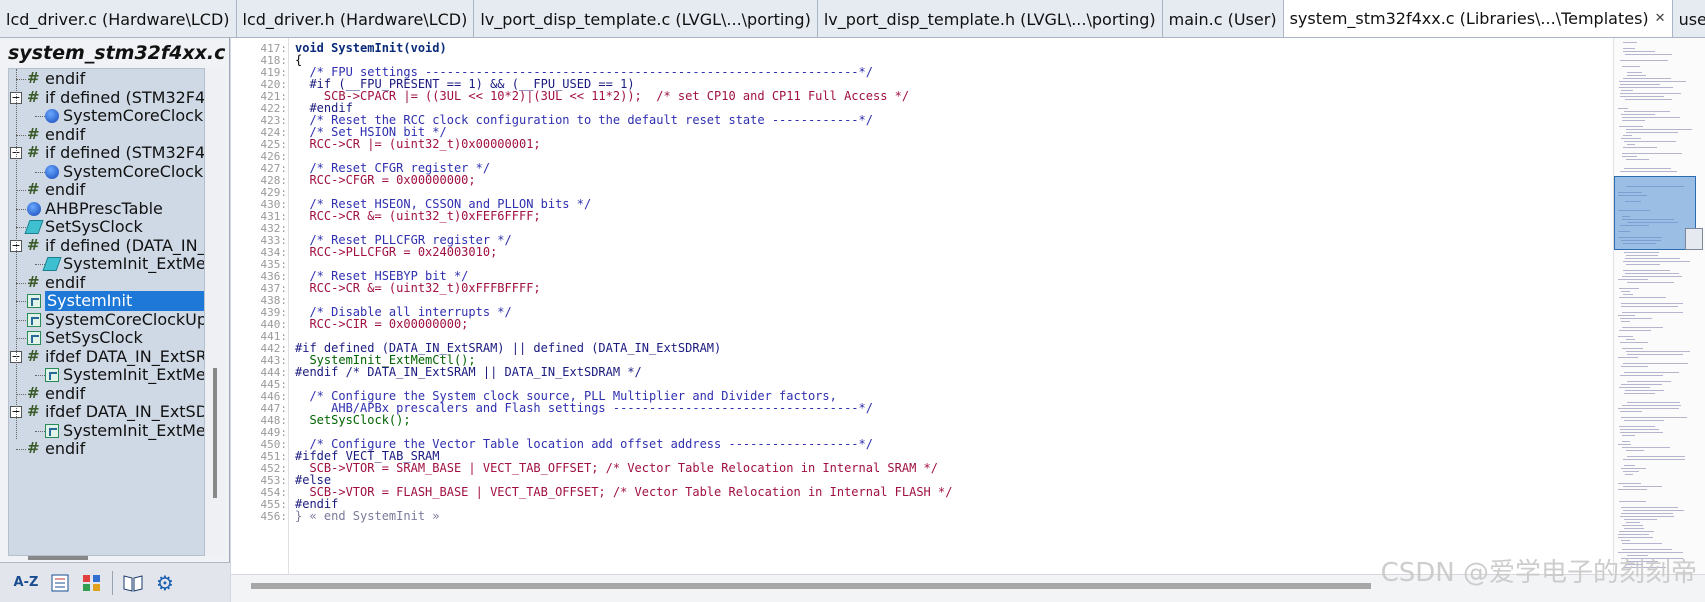  I want to click on tab-label: lcd_driver.h (Hardware\LCD), so click(355, 19).